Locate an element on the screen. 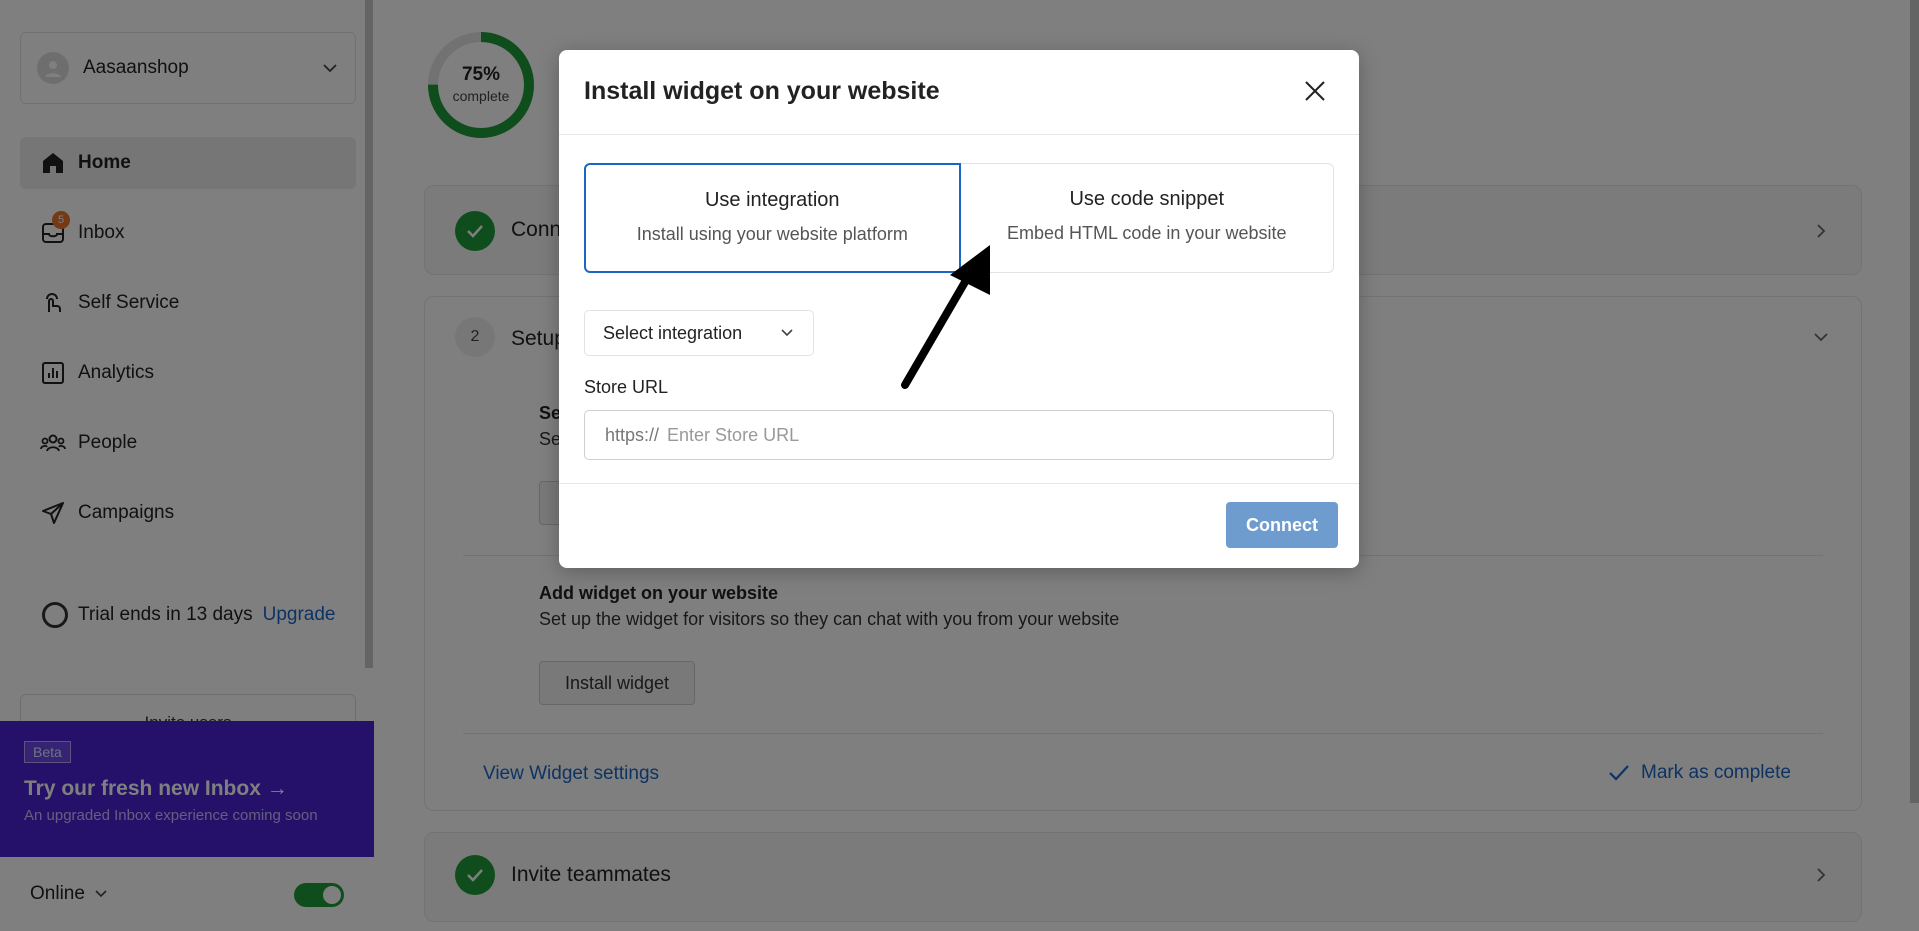  modal-header: Install widget on your website is located at coordinates (959, 92).